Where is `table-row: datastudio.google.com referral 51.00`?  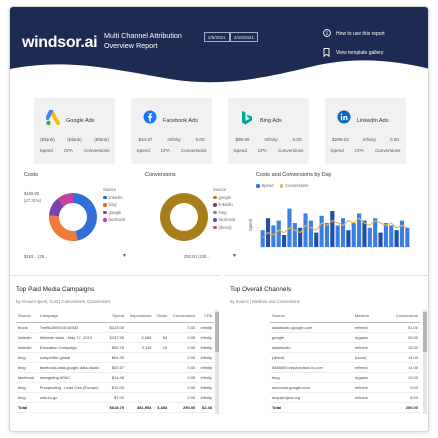
table-row: datastudio.google.com referral 51.00 is located at coordinates (345, 327).